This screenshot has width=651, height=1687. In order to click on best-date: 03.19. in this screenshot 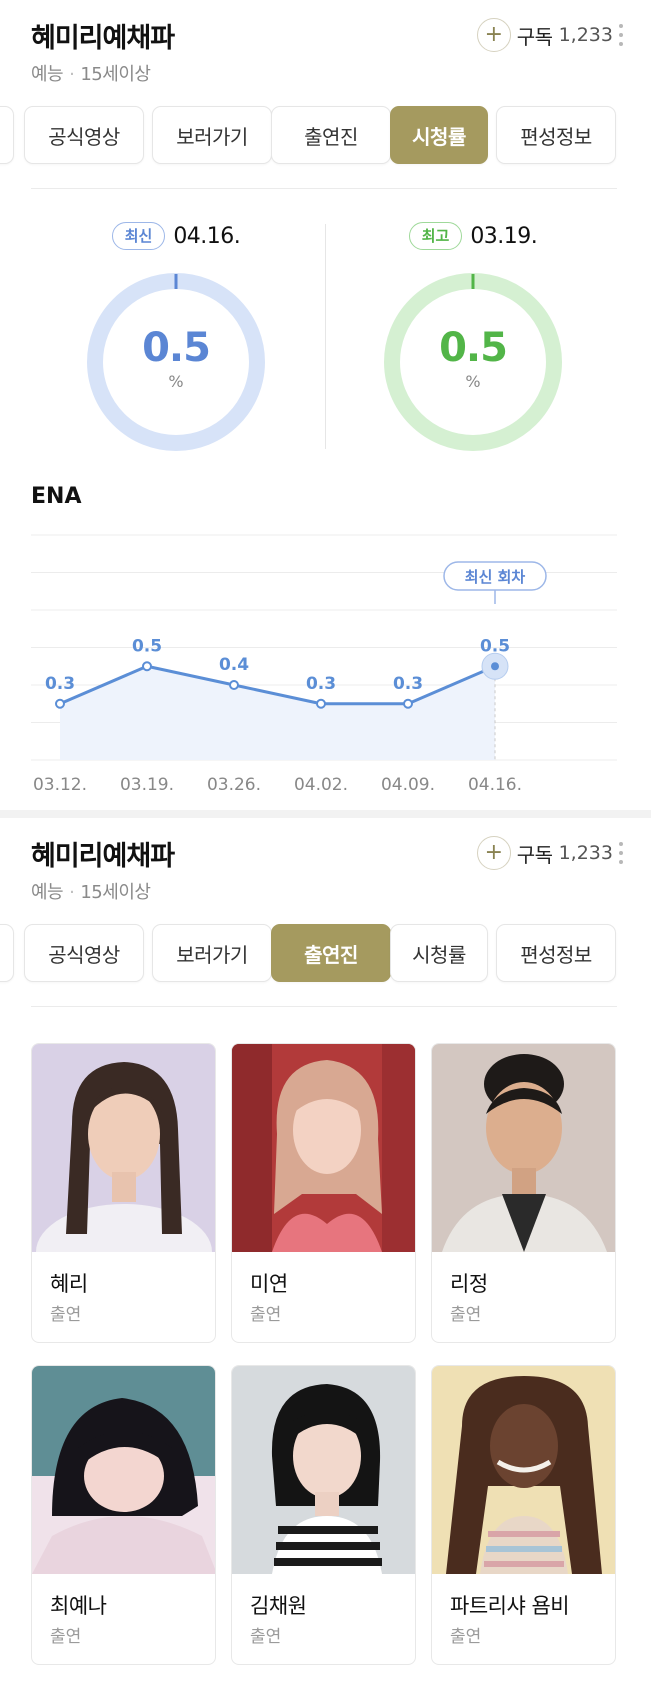, I will do `click(504, 236)`.